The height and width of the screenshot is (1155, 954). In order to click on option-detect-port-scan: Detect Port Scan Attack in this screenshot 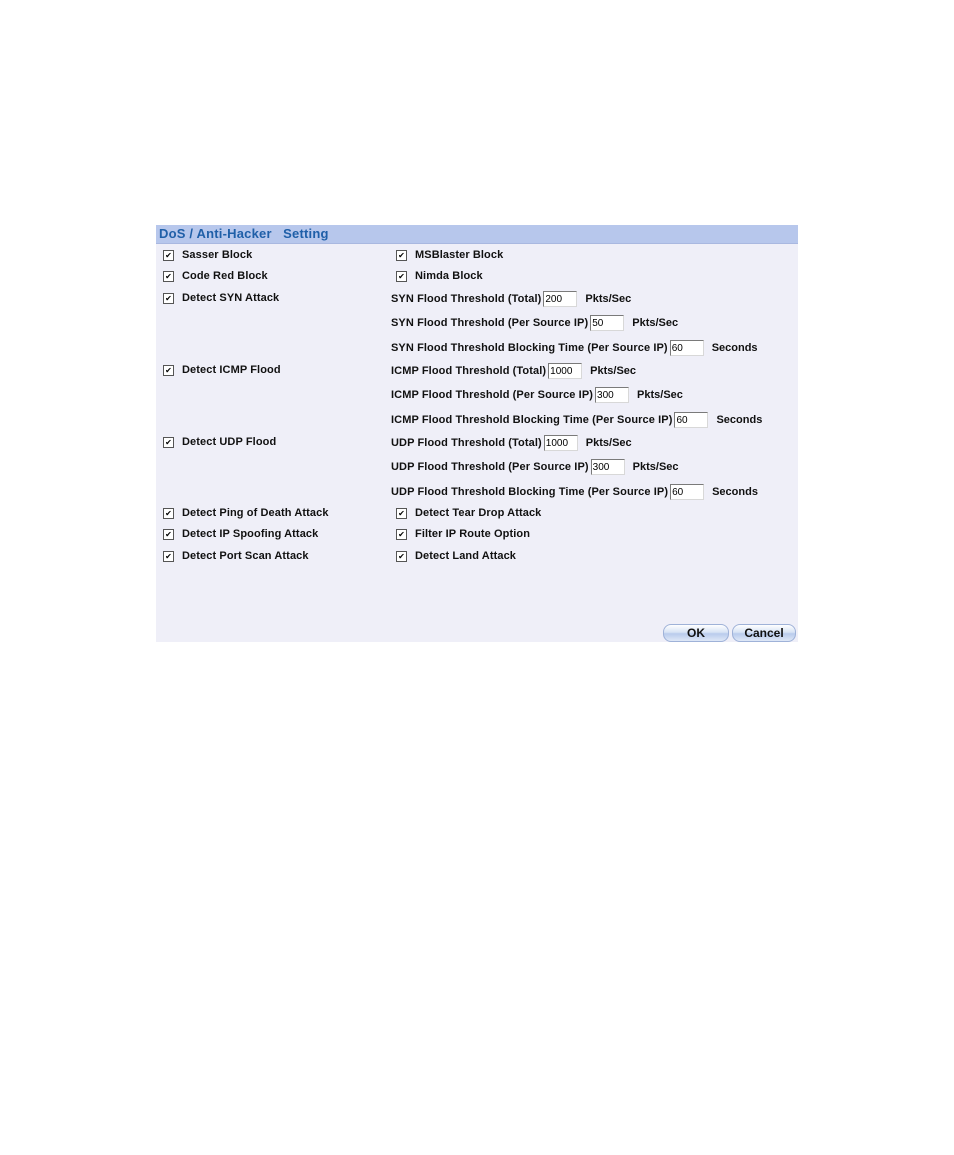, I will do `click(236, 556)`.